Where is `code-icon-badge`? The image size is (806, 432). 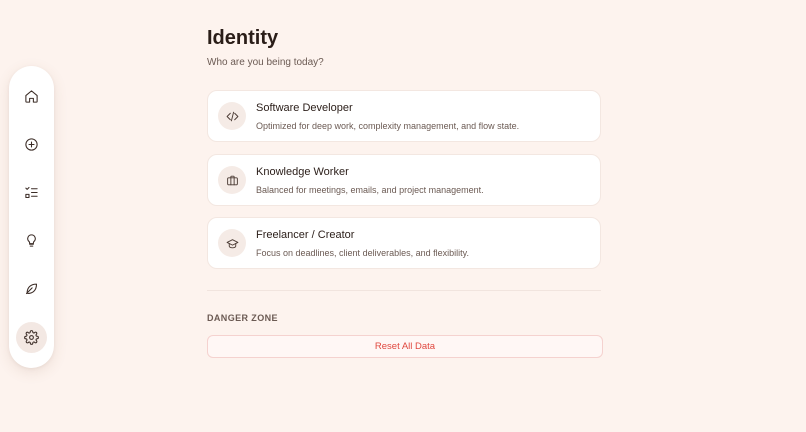
code-icon-badge is located at coordinates (232, 116).